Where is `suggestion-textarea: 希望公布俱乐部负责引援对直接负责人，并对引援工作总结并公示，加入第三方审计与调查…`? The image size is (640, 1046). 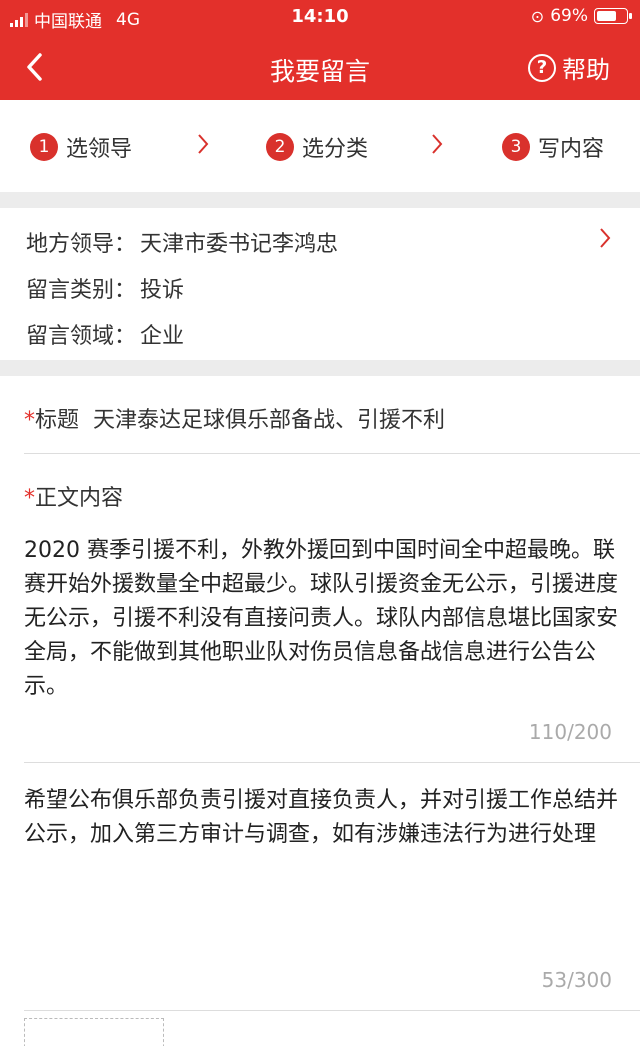 suggestion-textarea: 希望公布俱乐部负责引援对直接负责人，并对引援工作总结并公示，加入第三方审计与调查… is located at coordinates (321, 818).